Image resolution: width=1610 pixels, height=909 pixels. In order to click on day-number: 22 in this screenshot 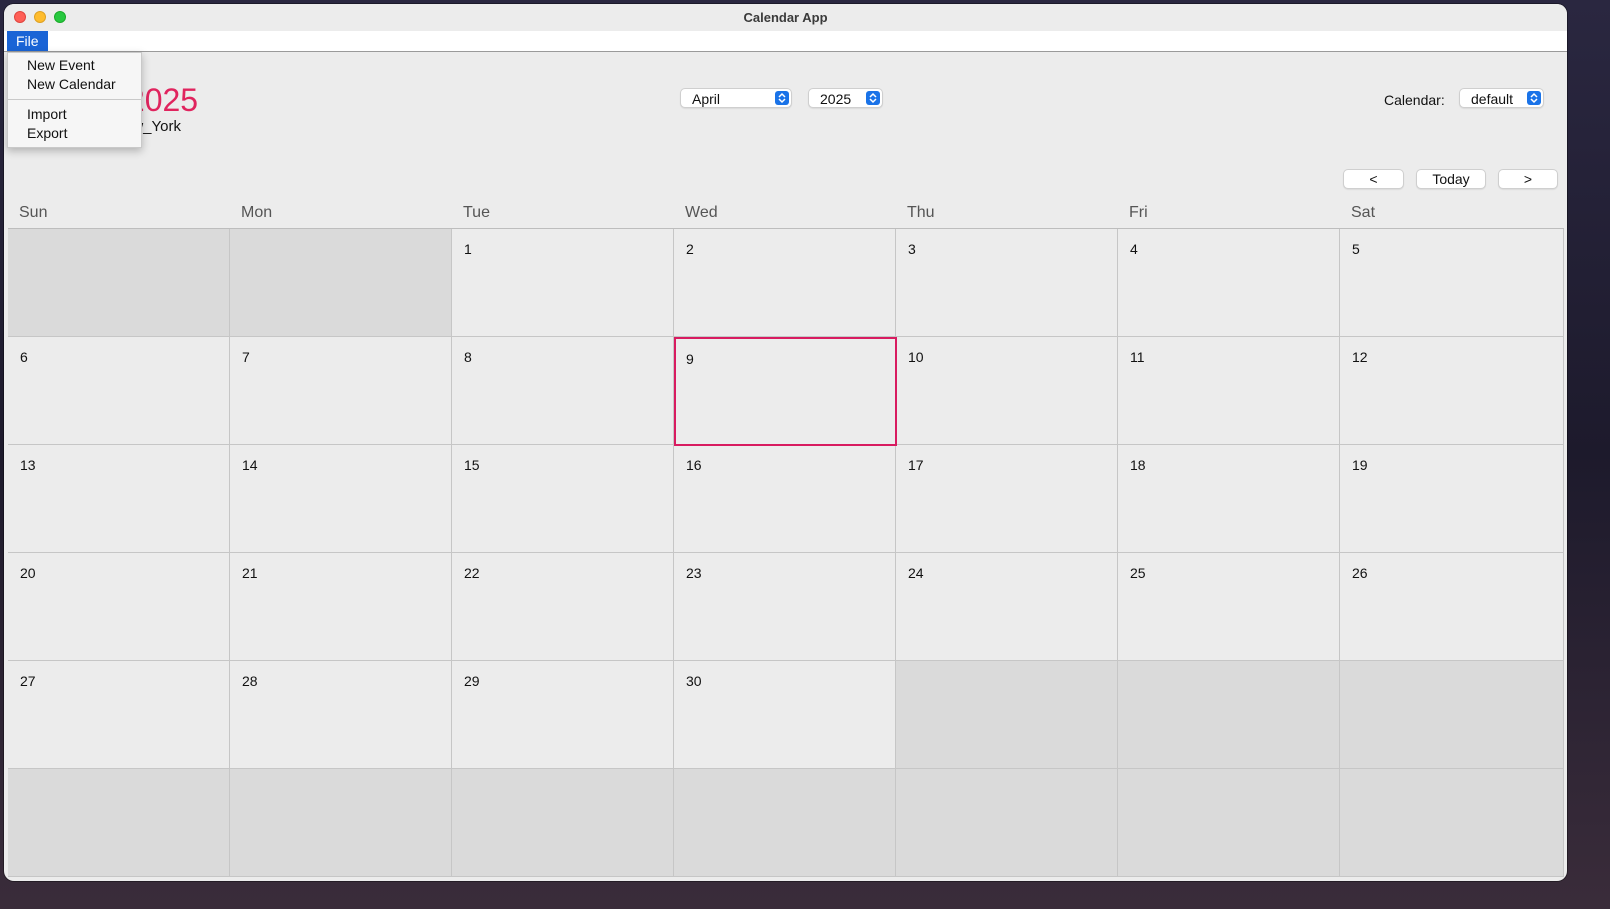, I will do `click(472, 573)`.